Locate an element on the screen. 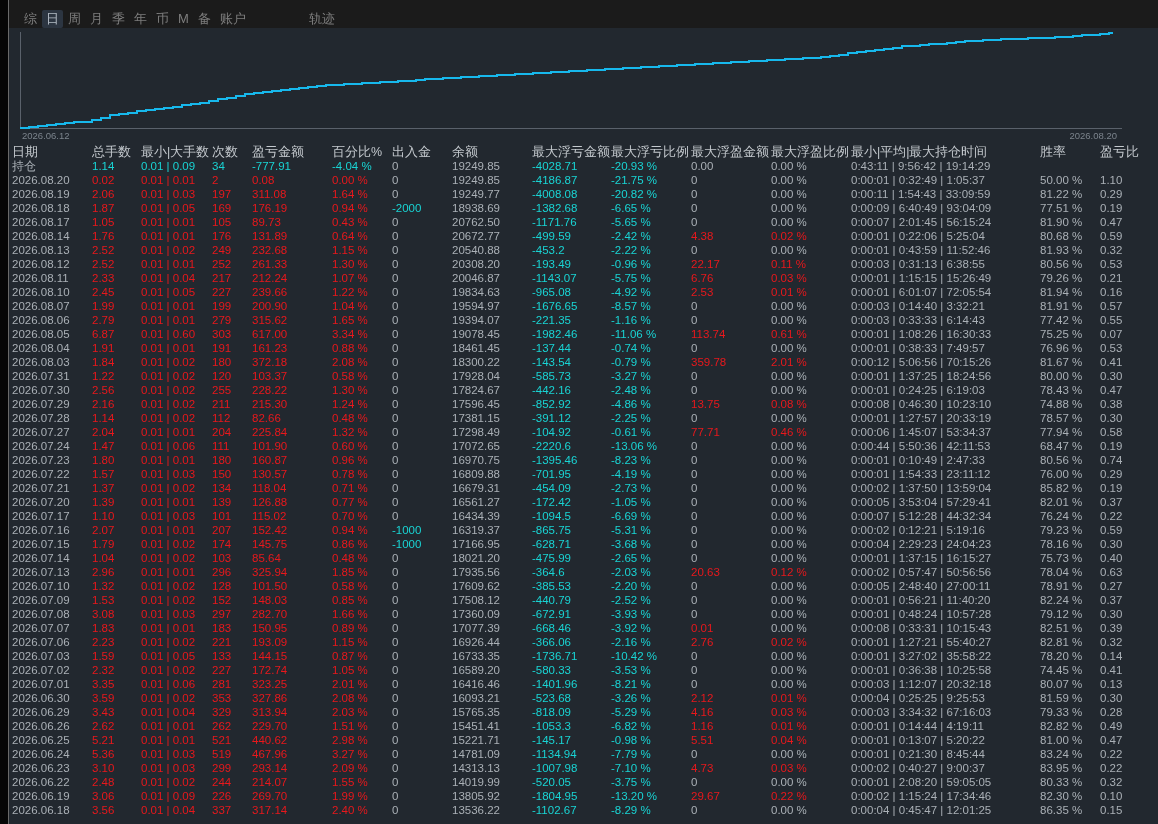  table-cell-text: 78.16 % is located at coordinates (1062, 544).